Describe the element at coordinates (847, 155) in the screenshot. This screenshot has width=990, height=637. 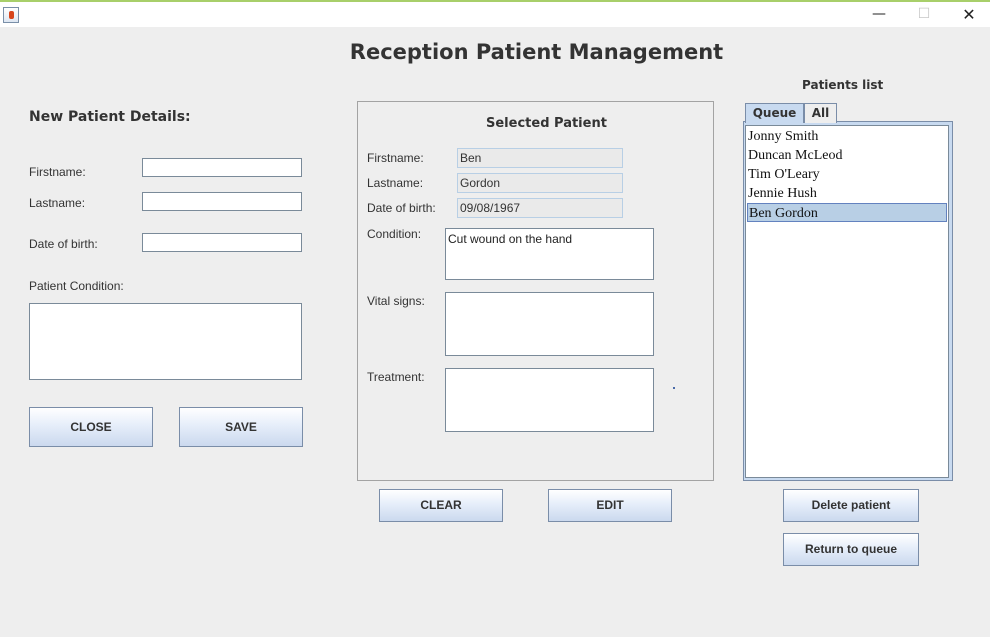
I see `list-item: Duncan McLeod` at that location.